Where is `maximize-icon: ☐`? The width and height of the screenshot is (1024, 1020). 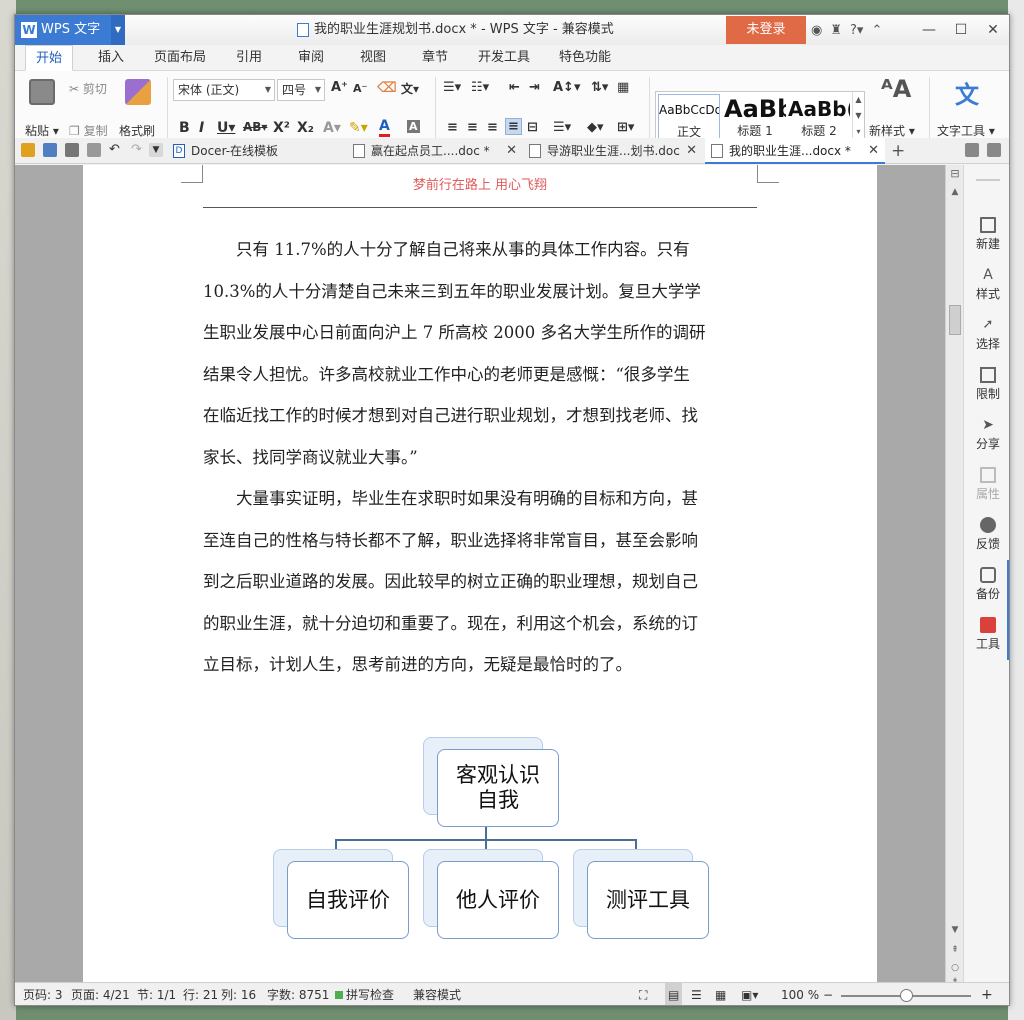 maximize-icon: ☐ is located at coordinates (961, 30).